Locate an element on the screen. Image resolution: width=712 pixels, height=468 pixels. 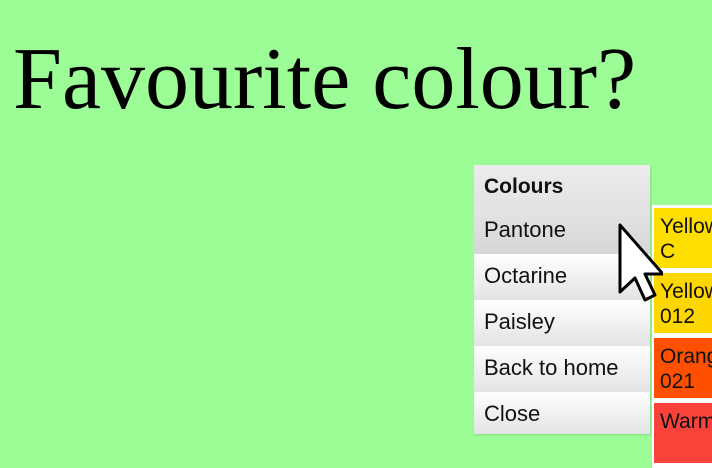
menu-header: Colours is located at coordinates (562, 186).